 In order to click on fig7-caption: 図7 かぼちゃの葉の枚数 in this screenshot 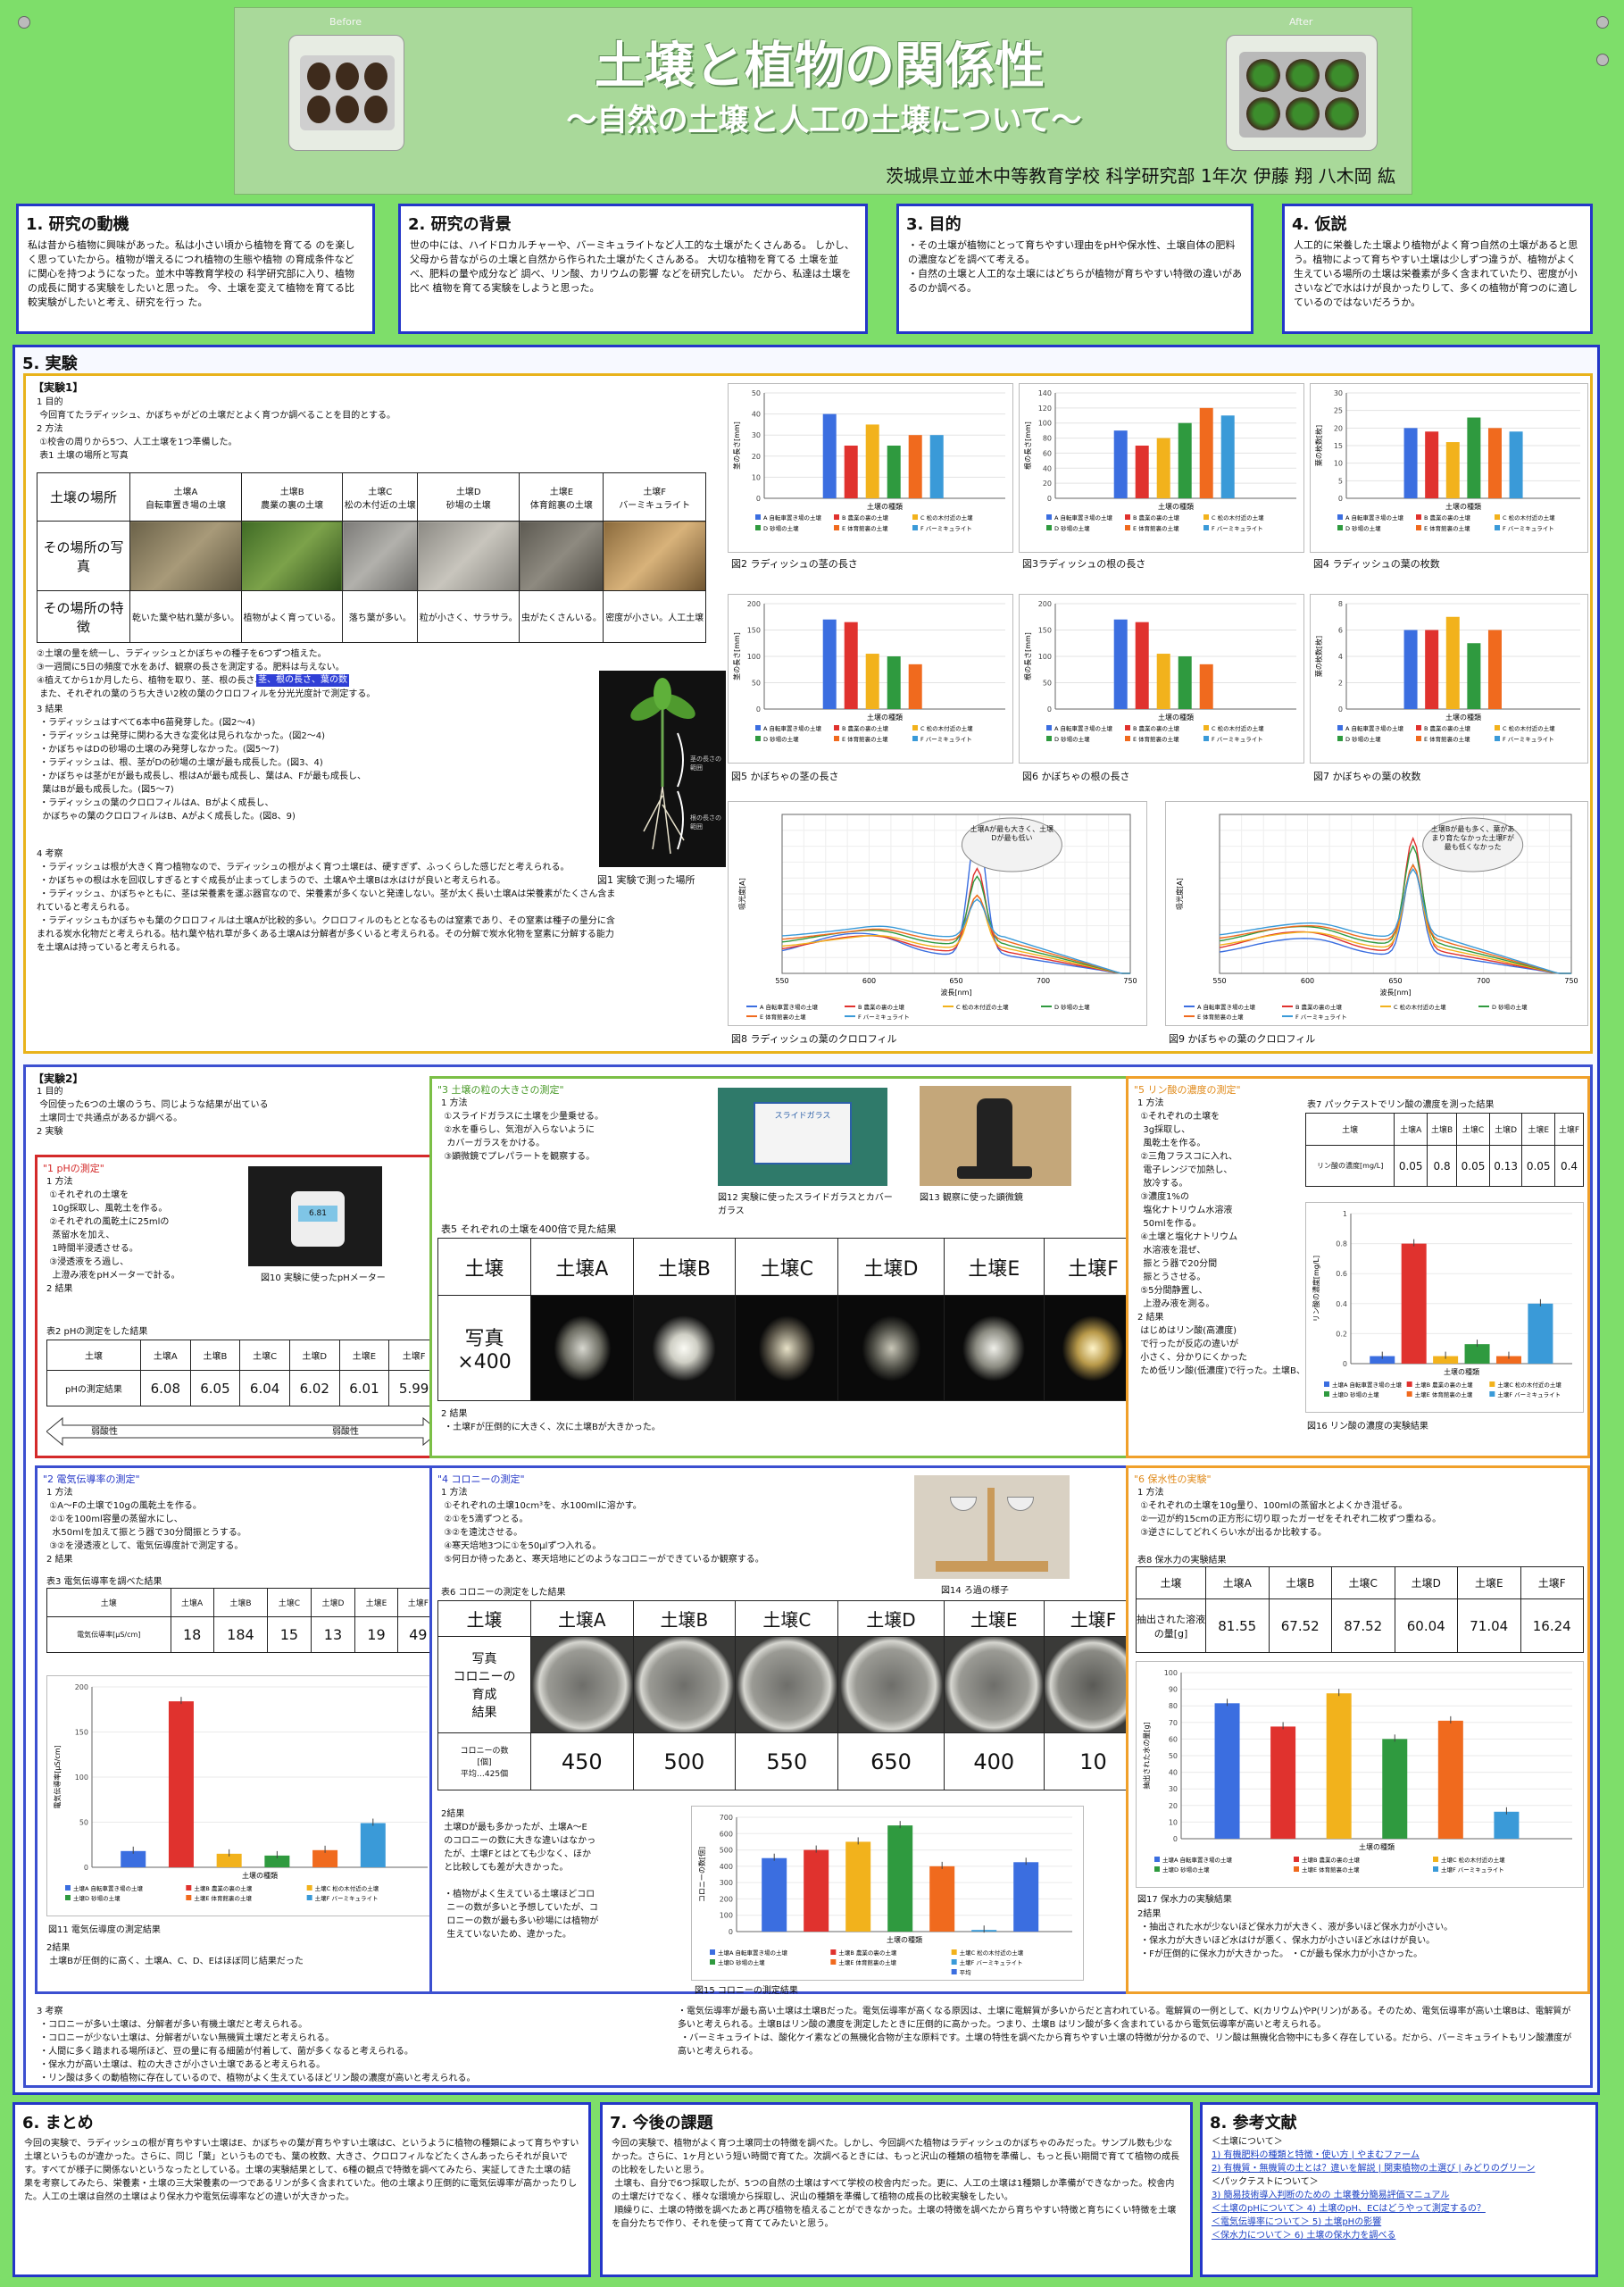, I will do `click(1367, 776)`.